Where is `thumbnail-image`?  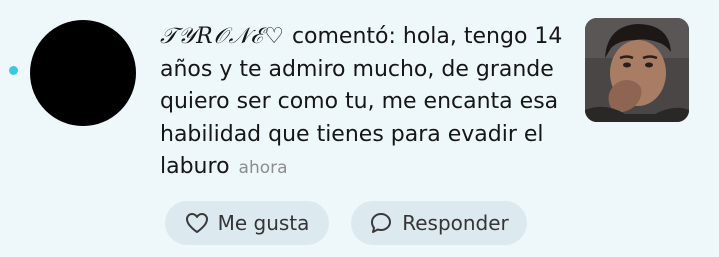
thumbnail-image is located at coordinates (637, 70).